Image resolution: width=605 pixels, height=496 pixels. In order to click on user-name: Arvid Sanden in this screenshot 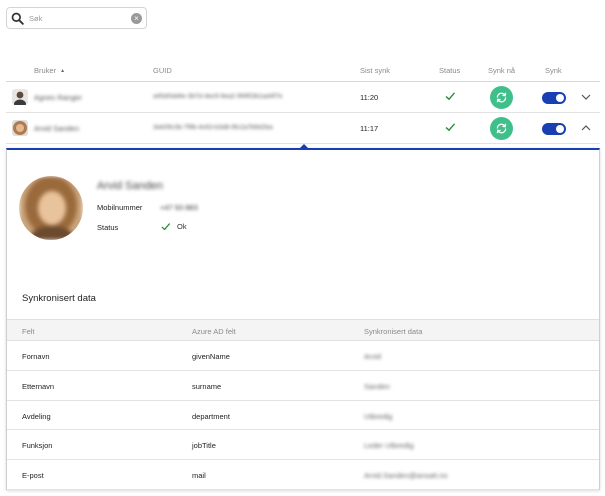, I will do `click(57, 128)`.